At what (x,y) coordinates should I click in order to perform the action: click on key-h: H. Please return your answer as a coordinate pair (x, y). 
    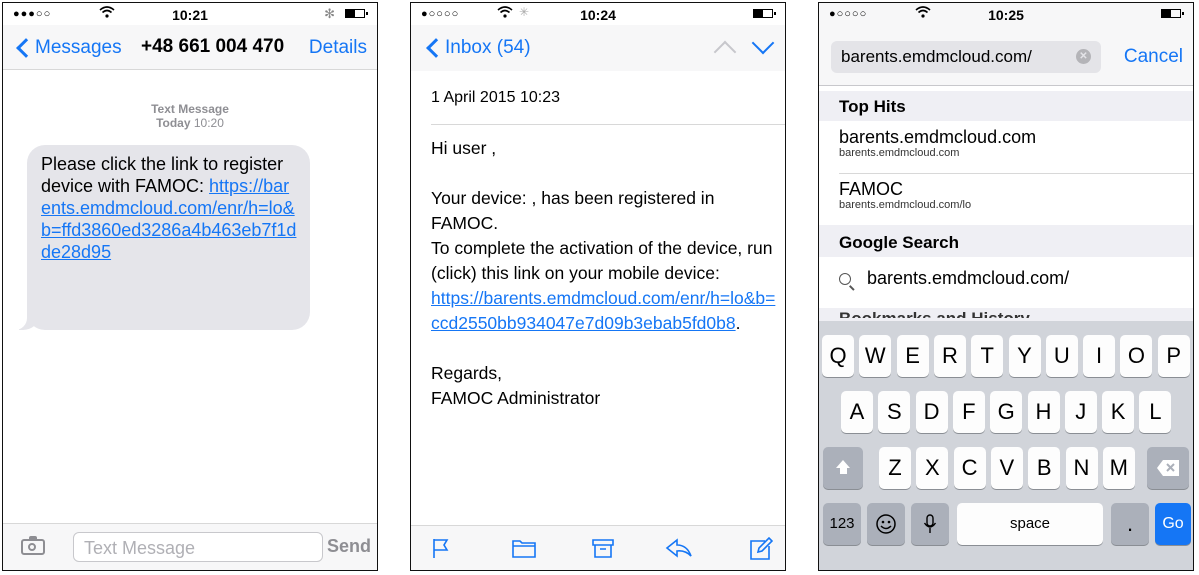
    Looking at the image, I should click on (1043, 412).